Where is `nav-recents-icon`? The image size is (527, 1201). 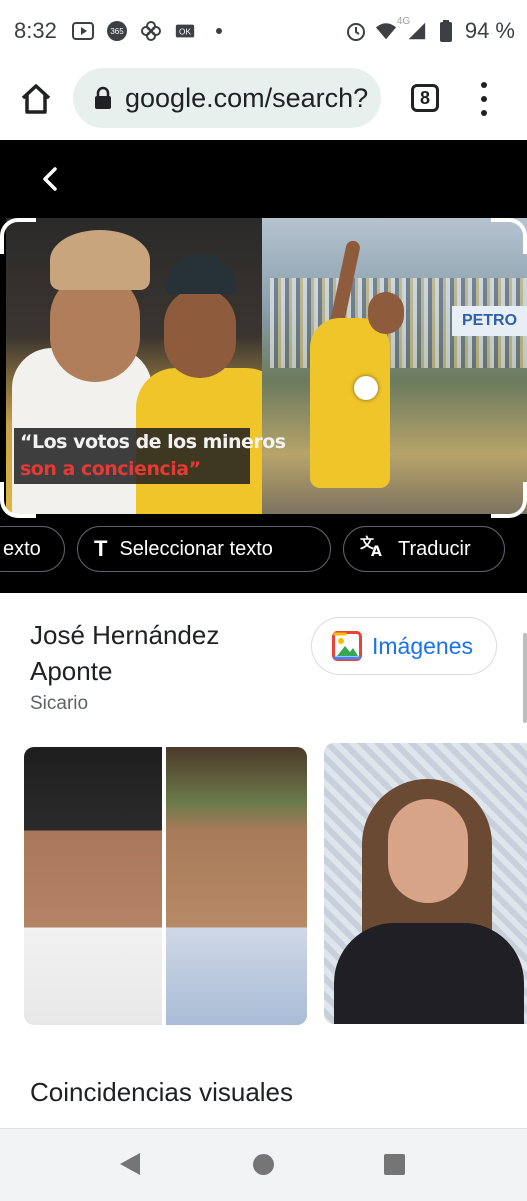
nav-recents-icon is located at coordinates (394, 1164).